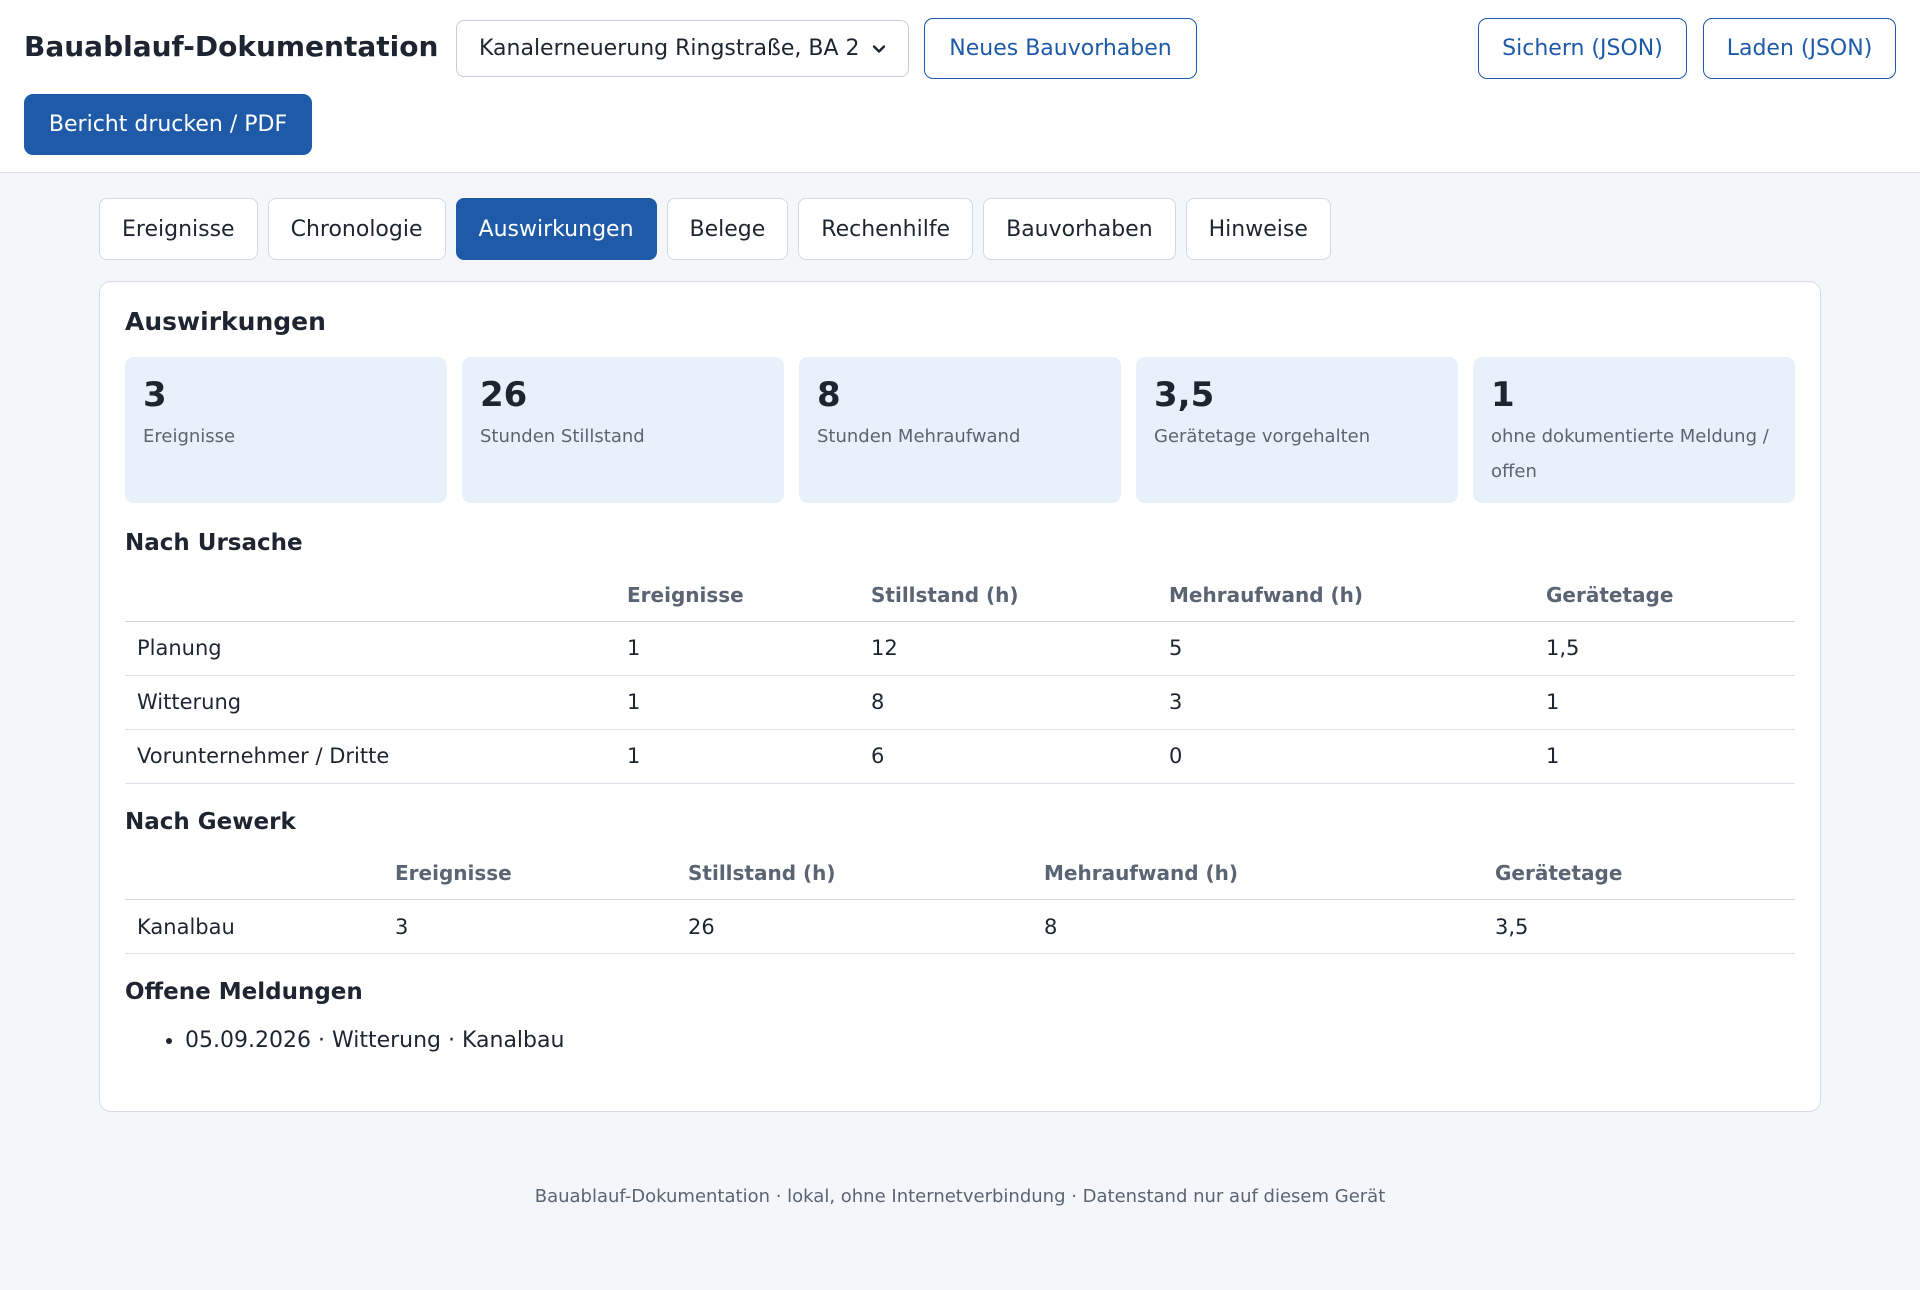  I want to click on table-row: Kanalbau 3 26 8 3,5, so click(960, 926).